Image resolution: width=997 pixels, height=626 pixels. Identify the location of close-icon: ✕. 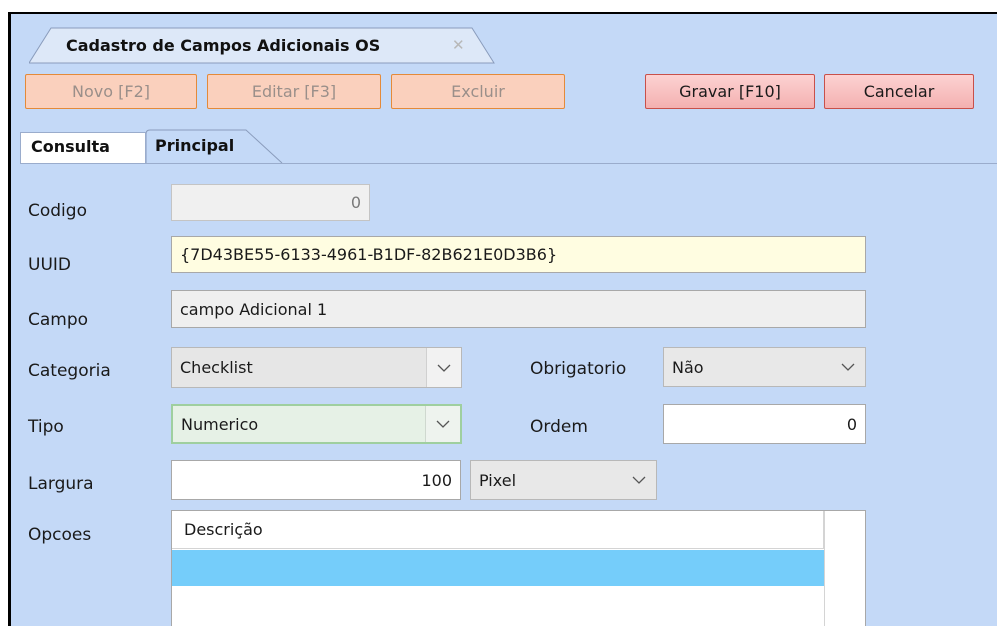
(458, 45).